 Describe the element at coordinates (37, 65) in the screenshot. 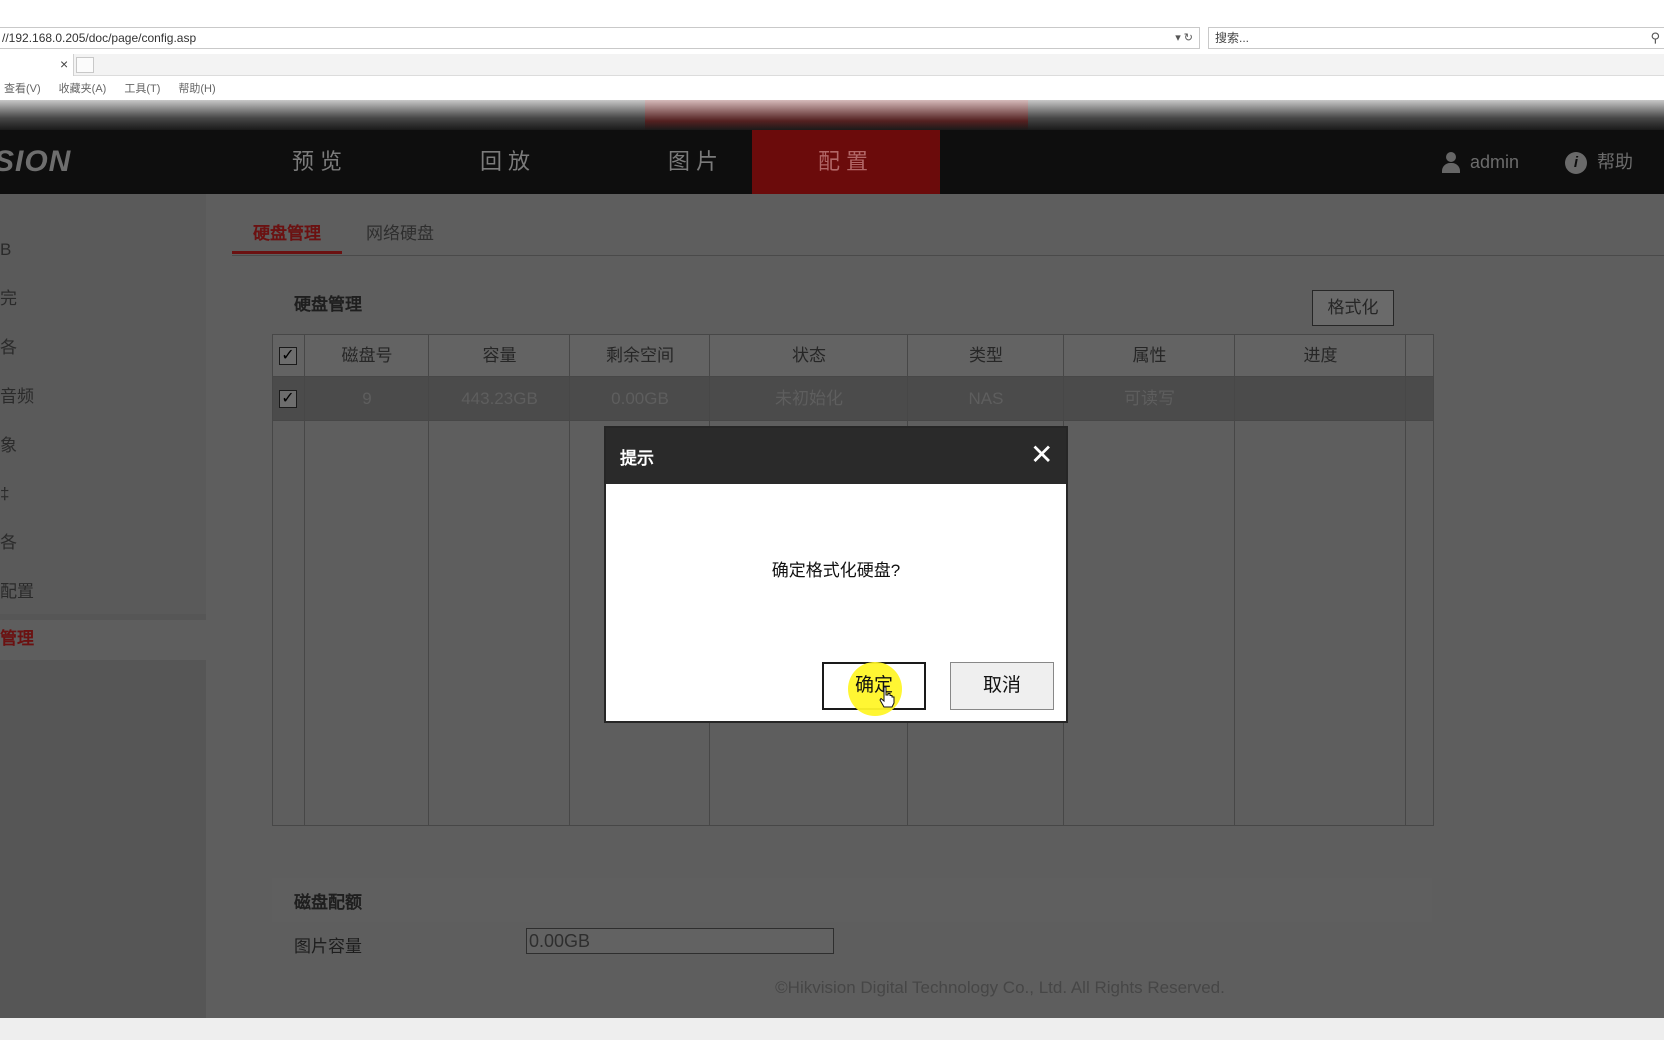

I see `browser-tab: ×` at that location.